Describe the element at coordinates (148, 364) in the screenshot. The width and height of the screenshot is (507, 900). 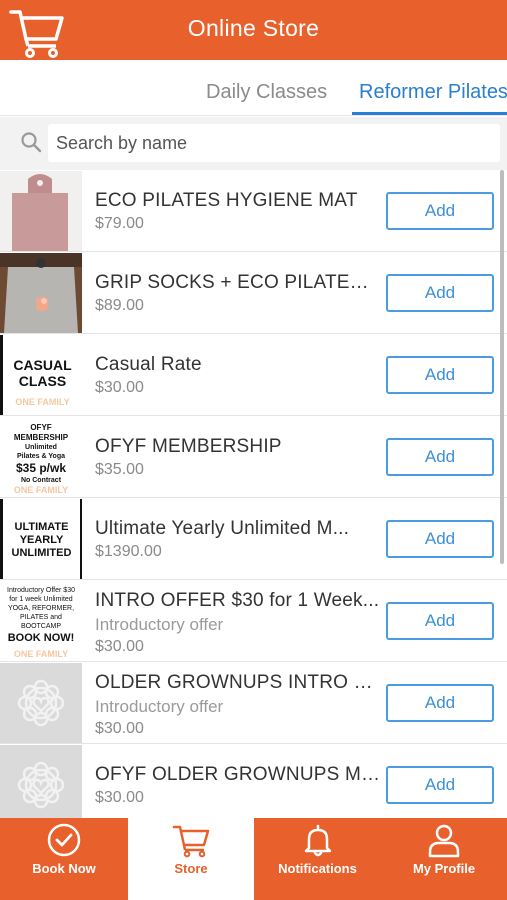
I see `product-name: Casual Rate` at that location.